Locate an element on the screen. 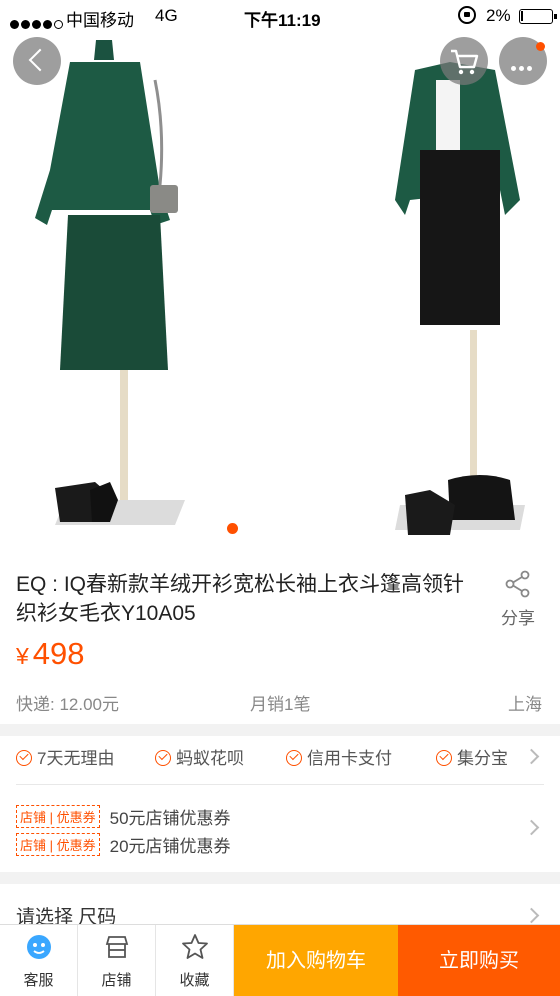  share-button: 分享 is located at coordinates (518, 599).